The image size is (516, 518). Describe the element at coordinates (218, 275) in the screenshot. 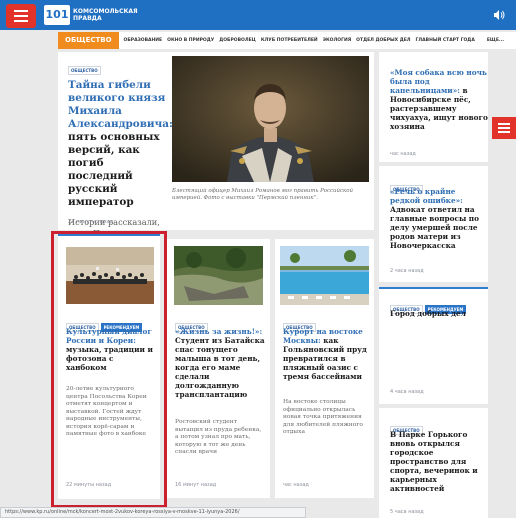

I see `pond-photo` at that location.